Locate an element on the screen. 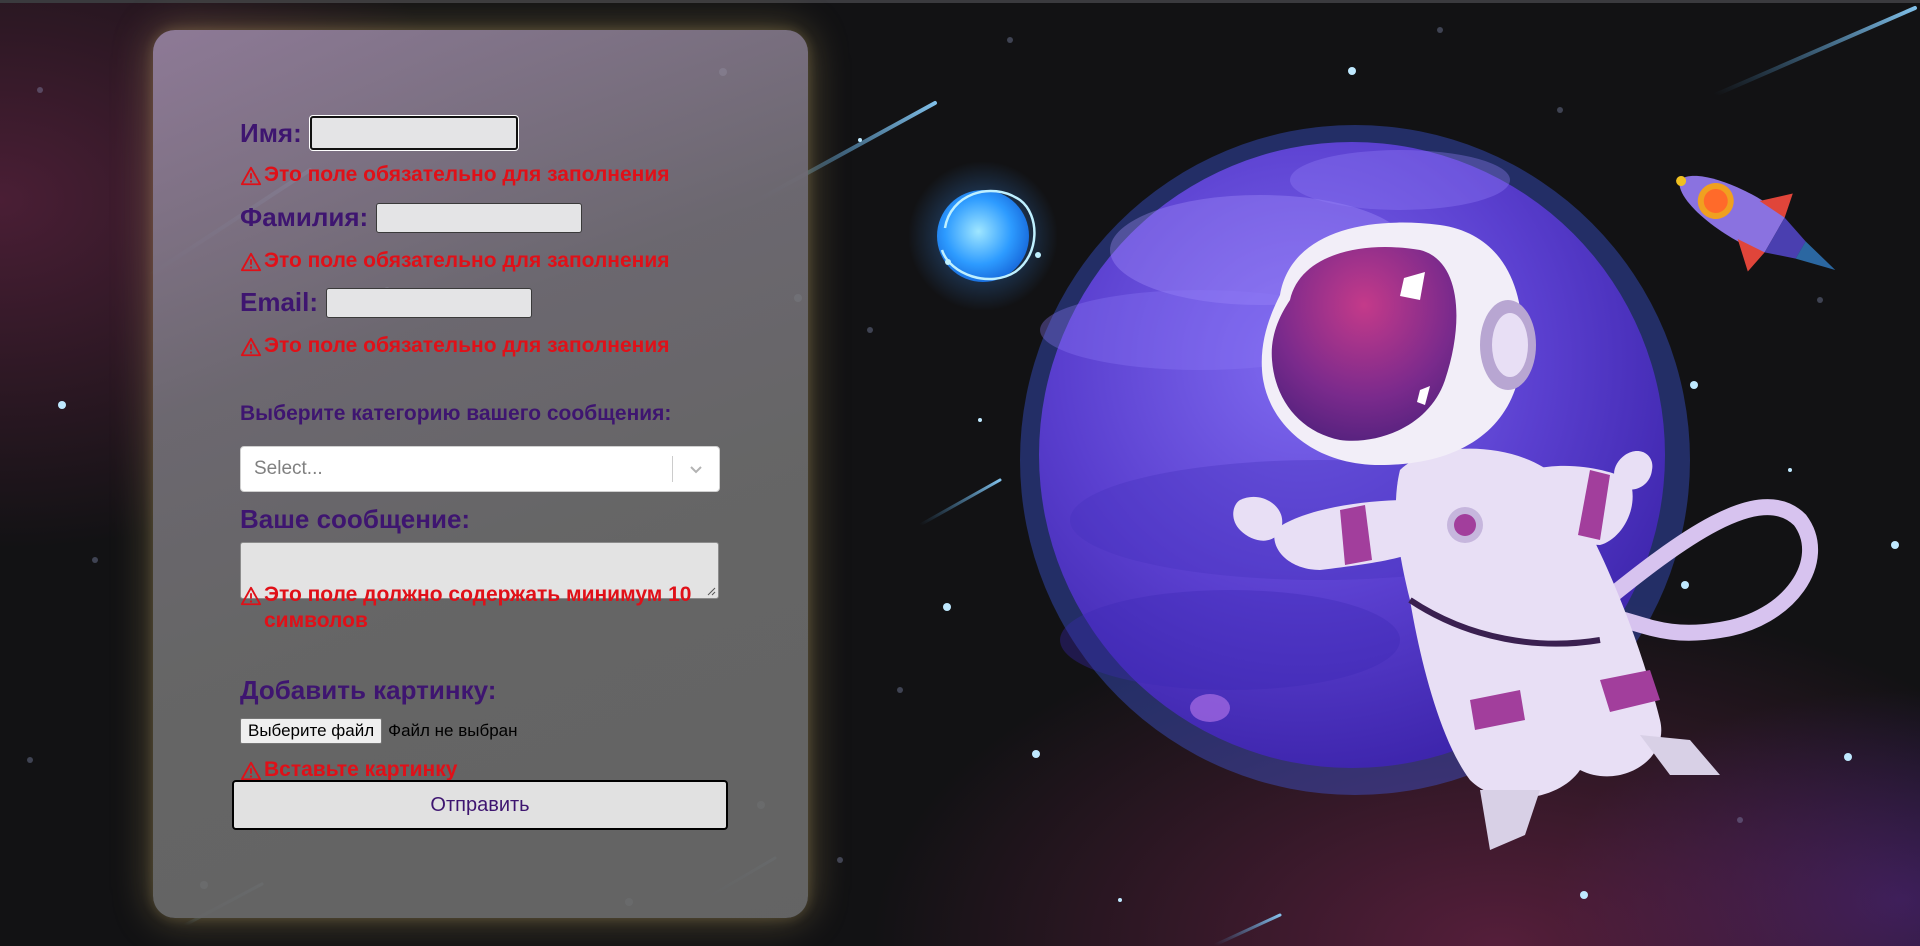 This screenshot has width=1920, height=946. first-name-error-text: Это поле обязательно для заполнения is located at coordinates (467, 174).